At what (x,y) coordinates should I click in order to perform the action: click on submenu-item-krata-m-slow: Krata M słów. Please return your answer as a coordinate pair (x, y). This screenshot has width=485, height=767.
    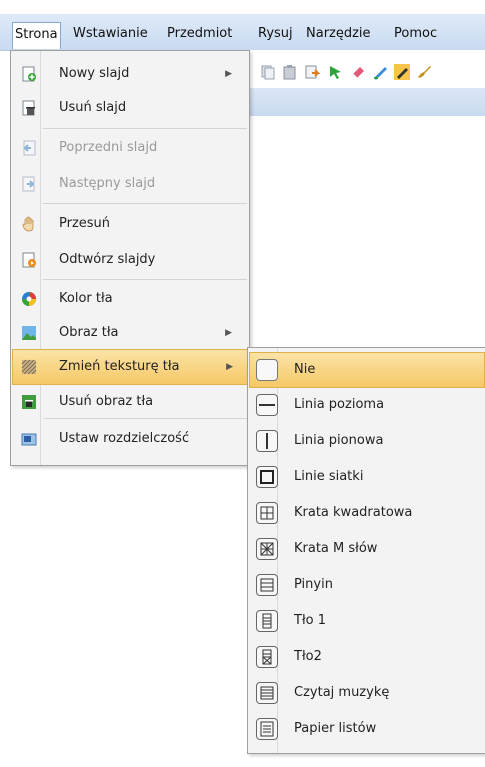
    Looking at the image, I should click on (367, 549).